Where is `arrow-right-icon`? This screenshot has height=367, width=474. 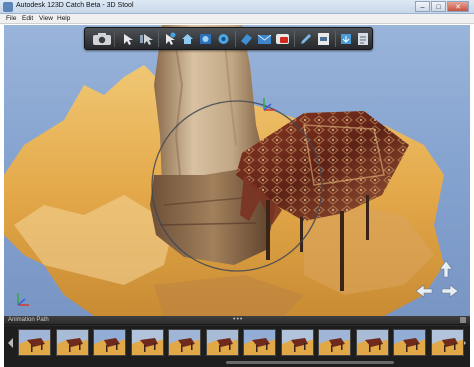
arrow-right-icon is located at coordinates (450, 291).